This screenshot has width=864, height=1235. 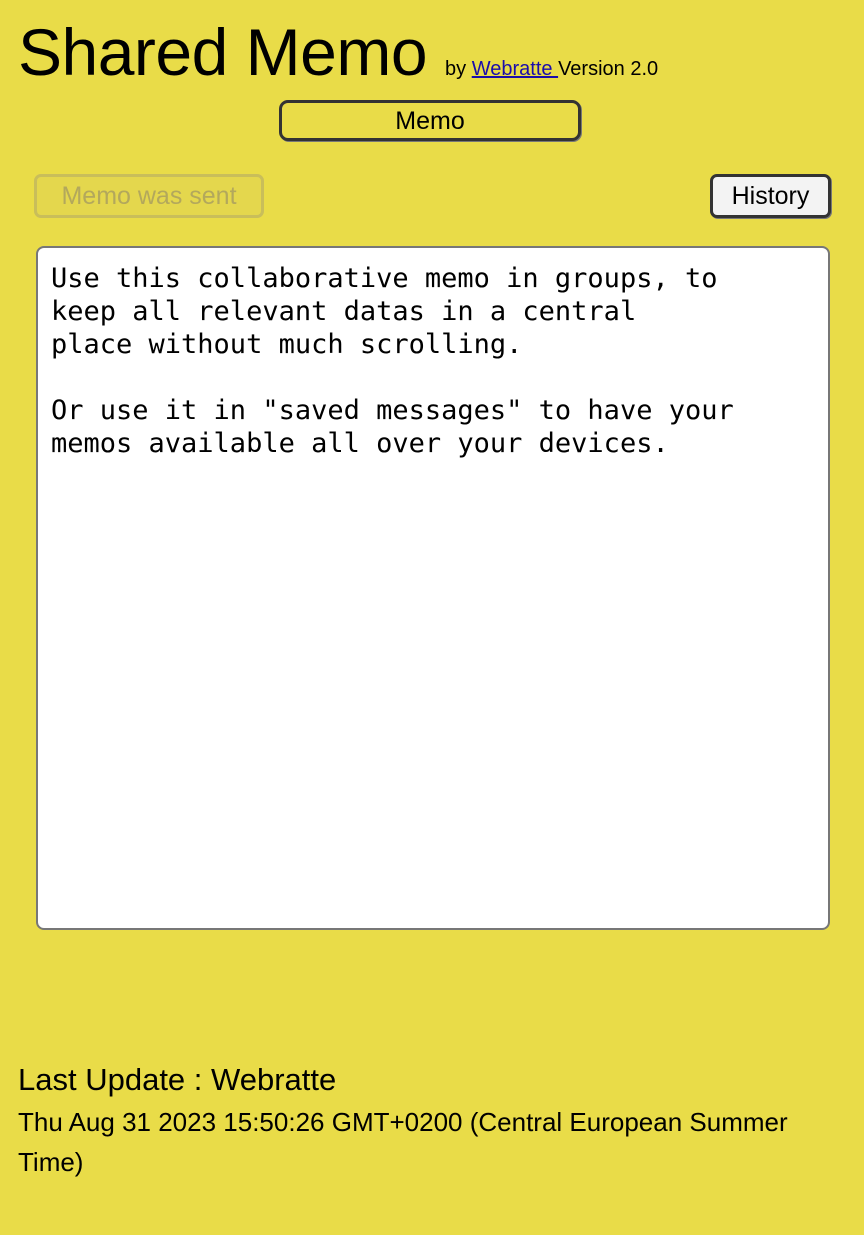 What do you see at coordinates (456, 69) in the screenshot?
I see `byline-prefix: by` at bounding box center [456, 69].